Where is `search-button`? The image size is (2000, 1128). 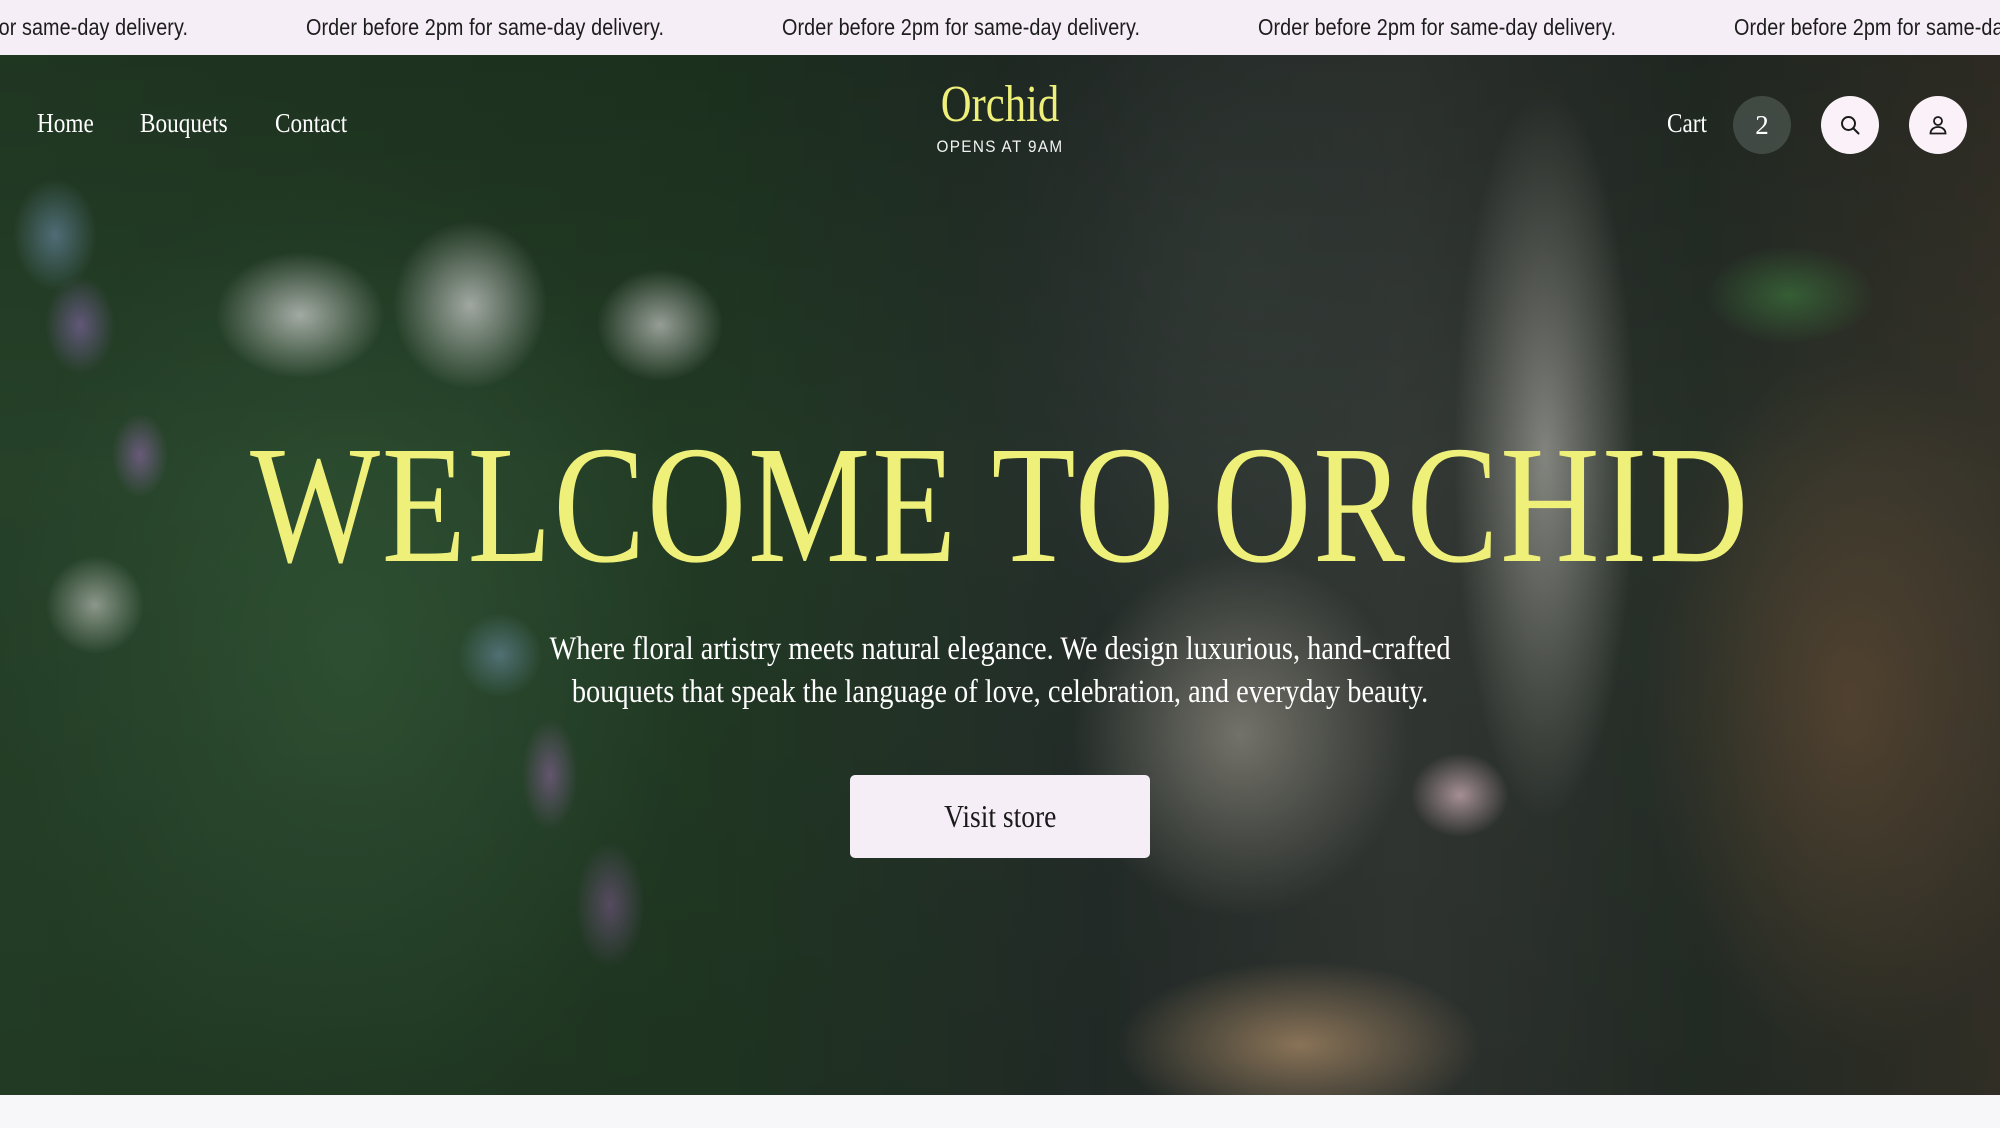
search-button is located at coordinates (1850, 125).